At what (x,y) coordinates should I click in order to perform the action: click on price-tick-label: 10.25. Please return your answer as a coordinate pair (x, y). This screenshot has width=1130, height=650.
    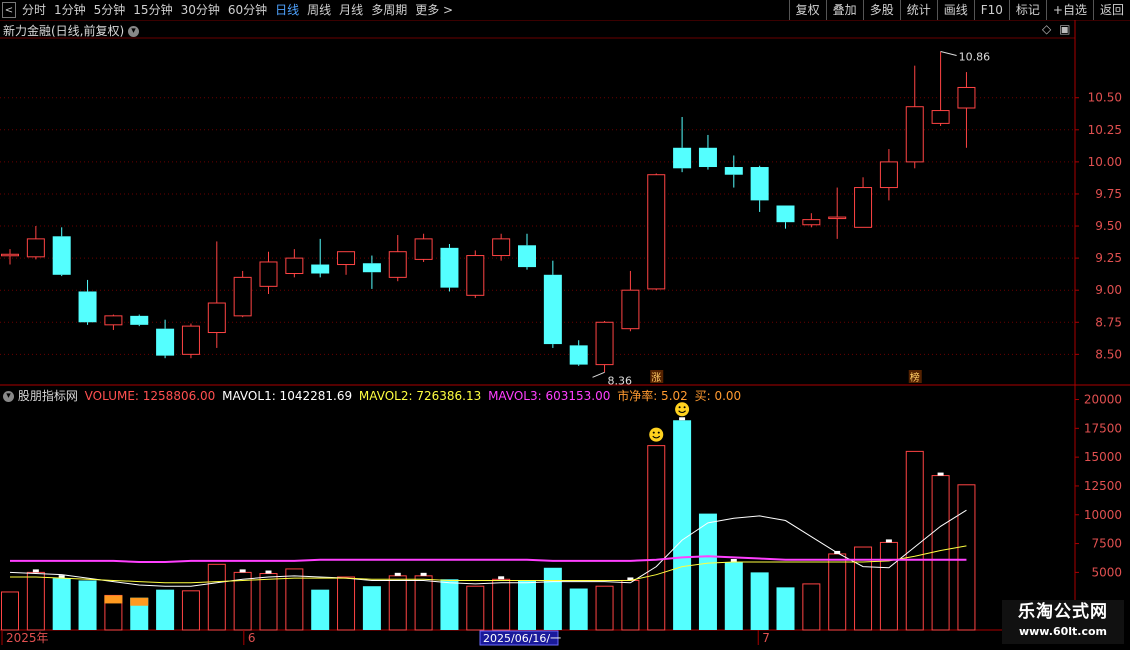
    Looking at the image, I should click on (1105, 130).